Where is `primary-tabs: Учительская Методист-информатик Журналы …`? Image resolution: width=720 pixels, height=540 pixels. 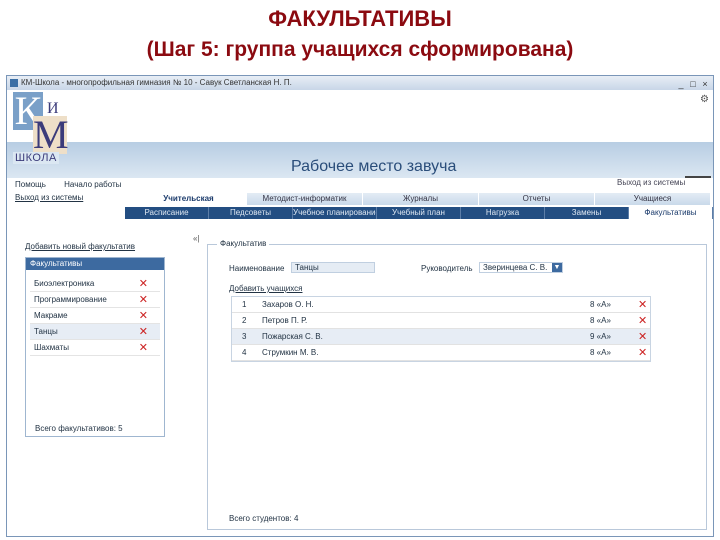 primary-tabs: Учительская Методист-информатик Журналы … is located at coordinates (421, 199).